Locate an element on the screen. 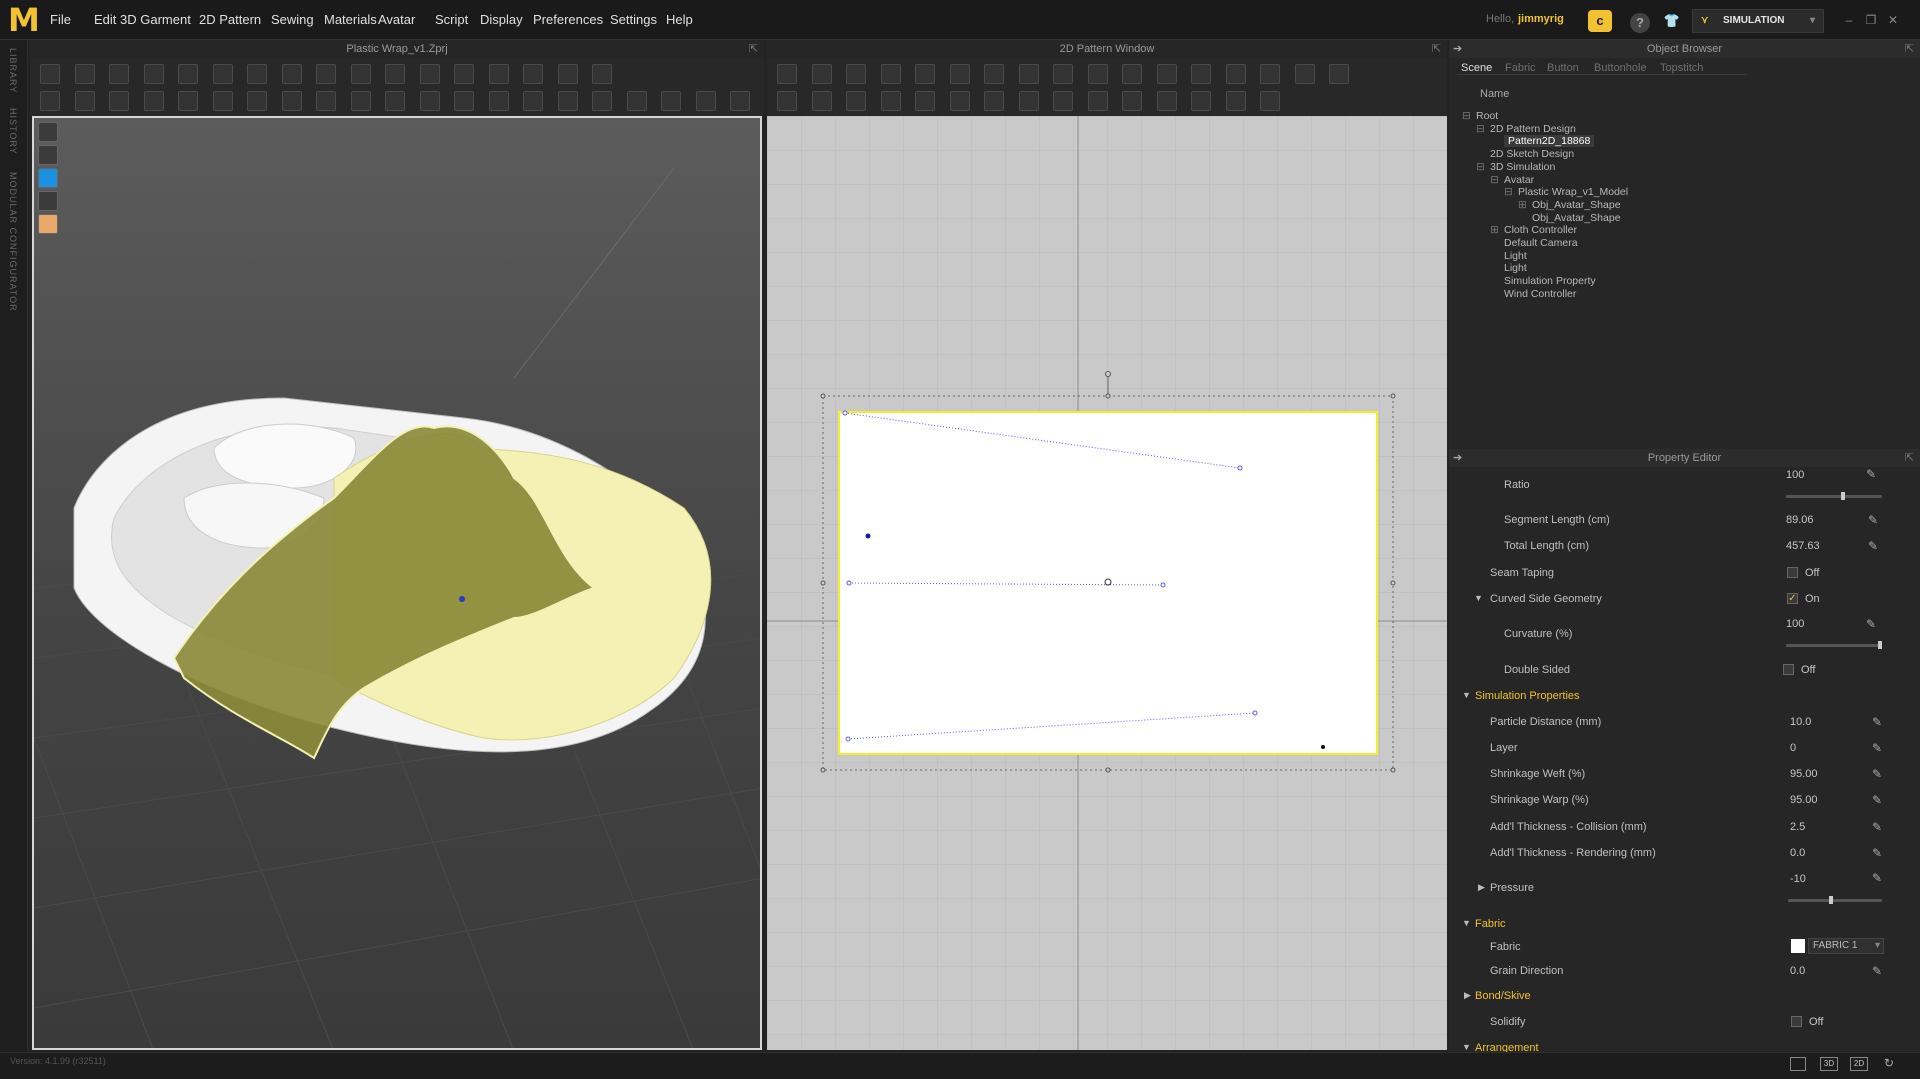 The image size is (1920, 1079). garment-view-icon is located at coordinates (48, 132).